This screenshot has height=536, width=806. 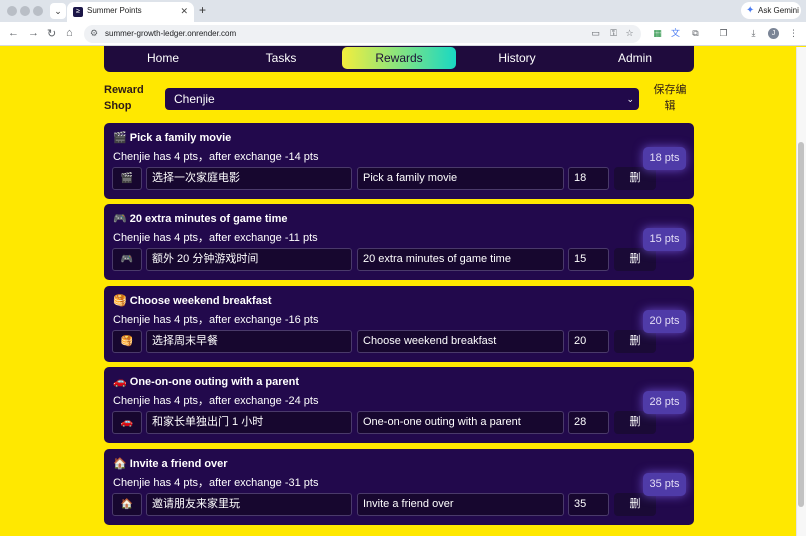 I want to click on reward-cost-badge: 15 pts, so click(x=664, y=239).